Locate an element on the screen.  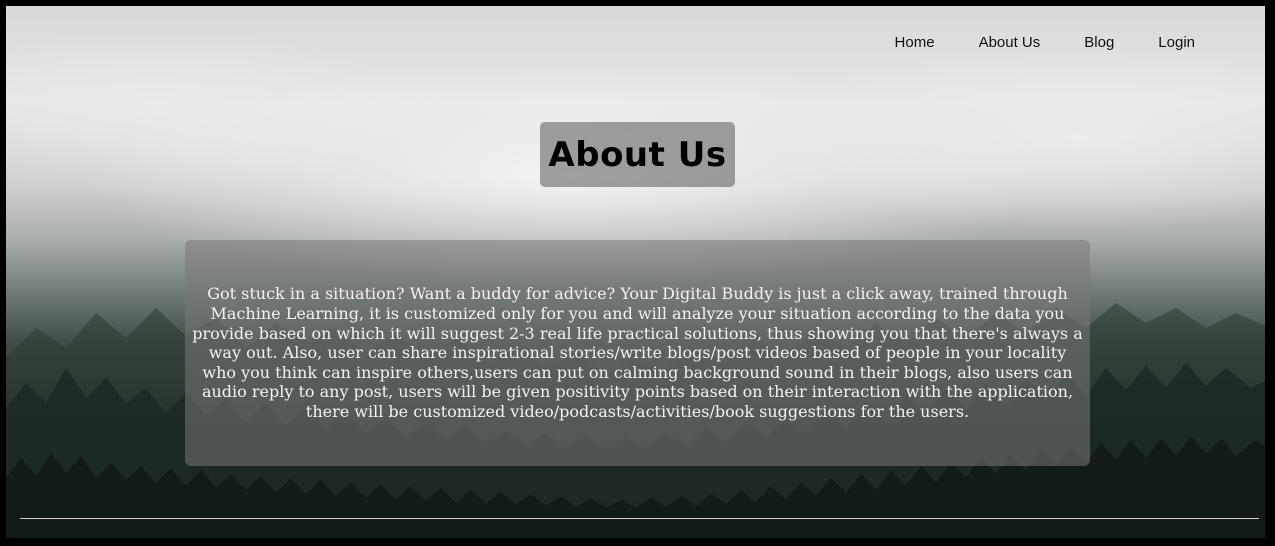
top-nav: Home About Us Blog Login is located at coordinates (1045, 42).